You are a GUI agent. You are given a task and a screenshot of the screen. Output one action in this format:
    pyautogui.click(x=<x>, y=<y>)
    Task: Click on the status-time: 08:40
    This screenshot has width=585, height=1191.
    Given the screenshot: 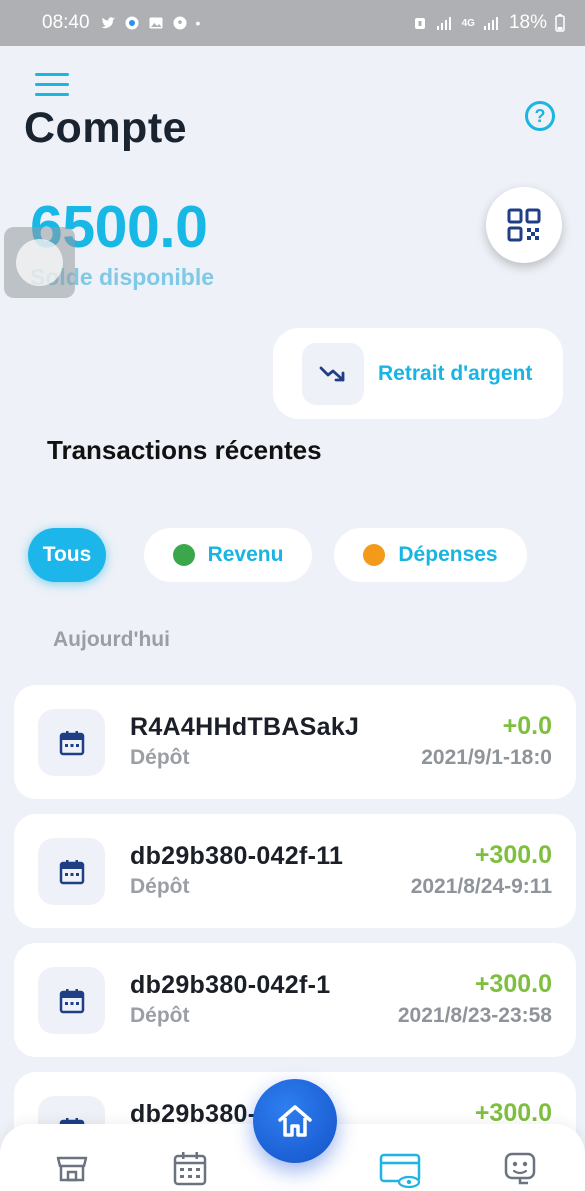 What is the action you would take?
    pyautogui.click(x=66, y=22)
    